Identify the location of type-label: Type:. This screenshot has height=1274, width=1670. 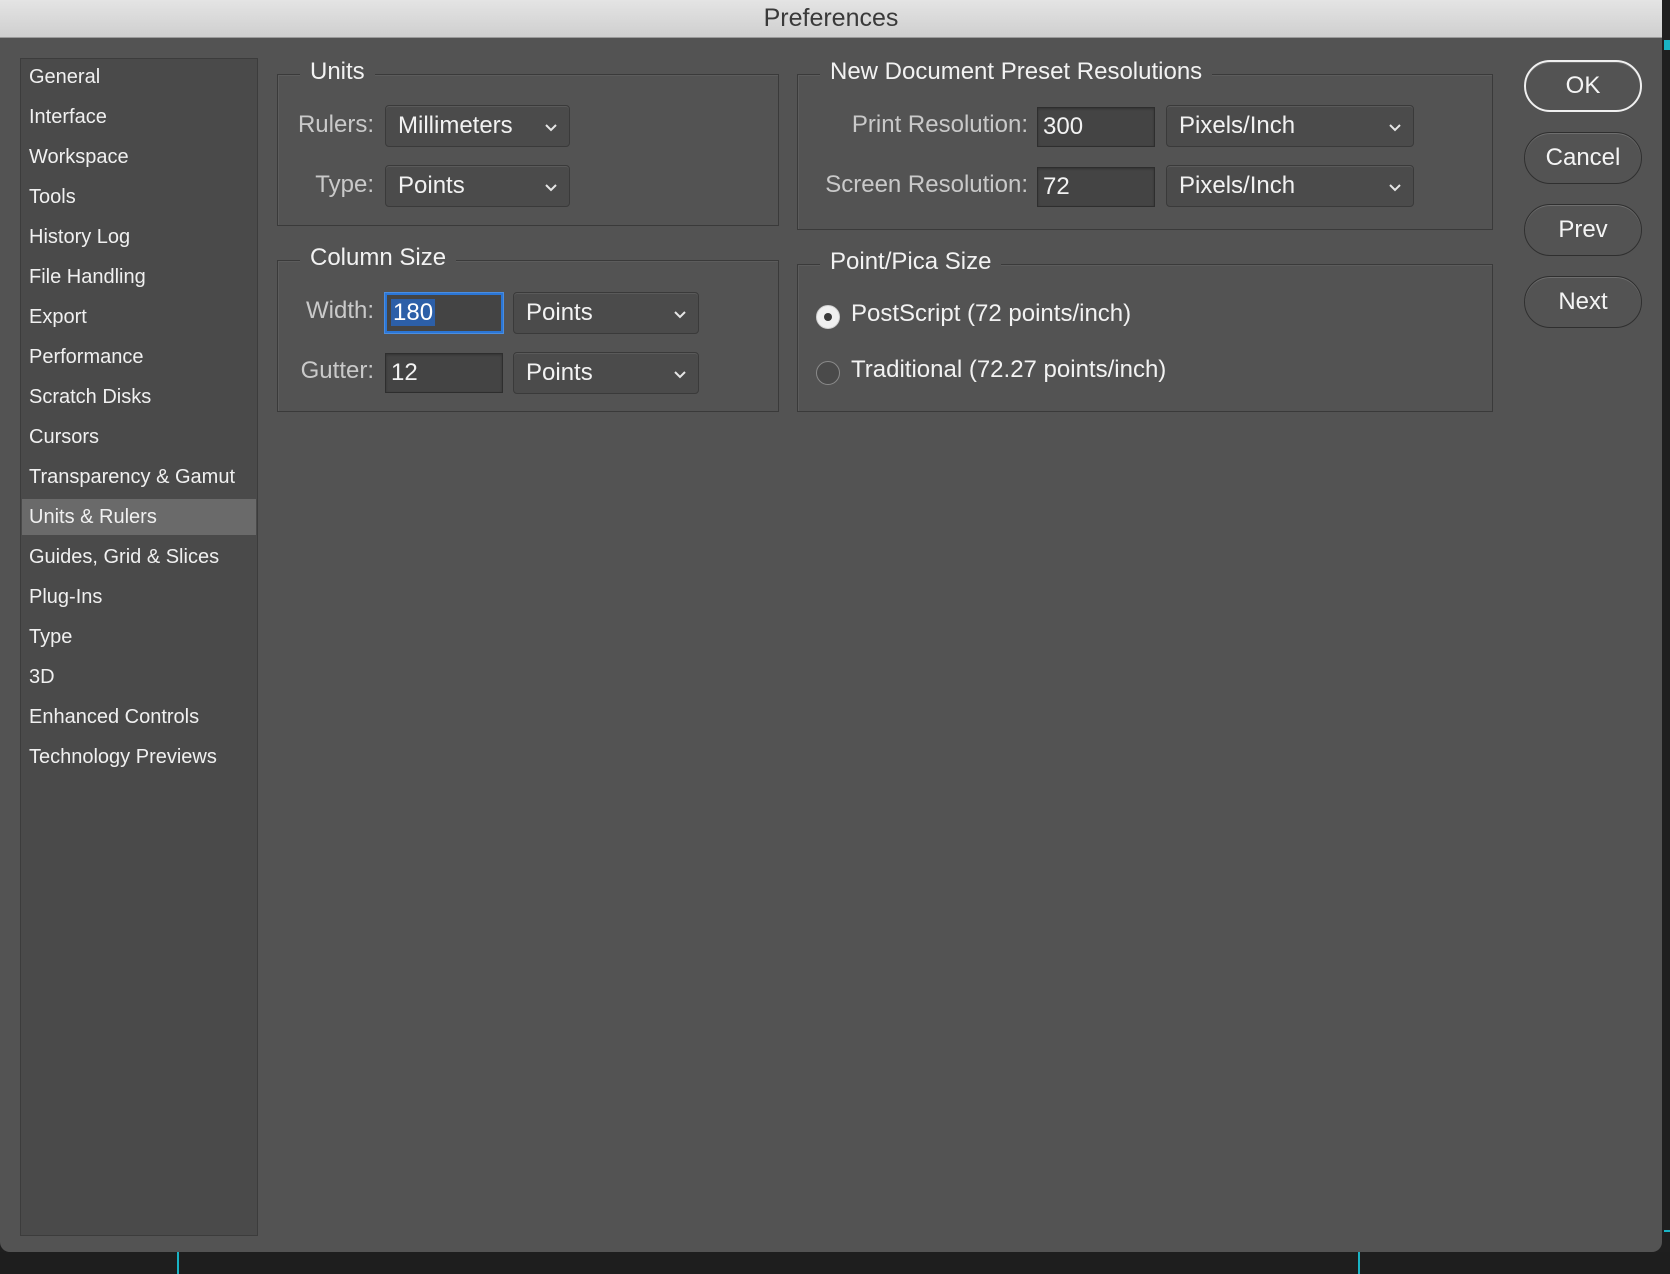
(344, 184).